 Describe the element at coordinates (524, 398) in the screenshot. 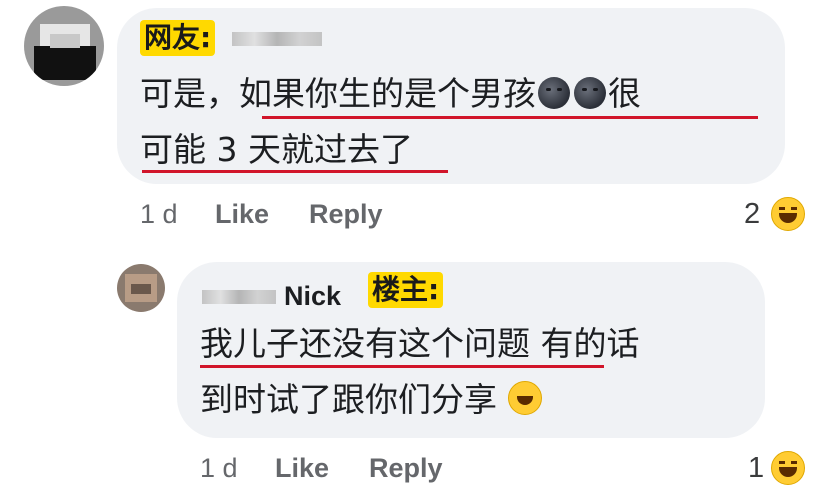

I see `rolling-on-floor-laughing-icon` at that location.